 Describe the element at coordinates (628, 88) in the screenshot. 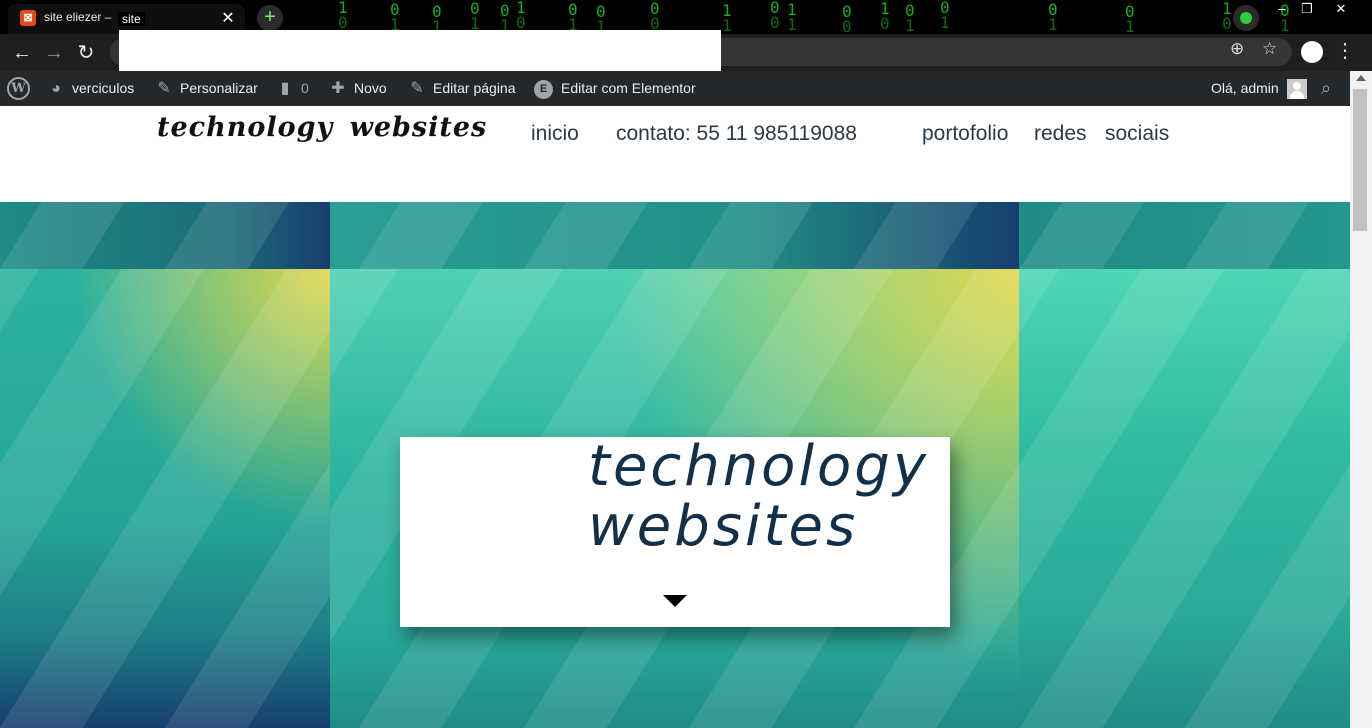

I see `edit-elementor-label: Editar com Elementor` at that location.